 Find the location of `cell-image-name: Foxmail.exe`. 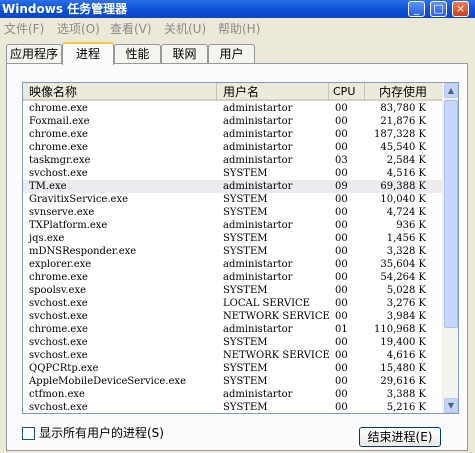

cell-image-name: Foxmail.exe is located at coordinates (59, 121).